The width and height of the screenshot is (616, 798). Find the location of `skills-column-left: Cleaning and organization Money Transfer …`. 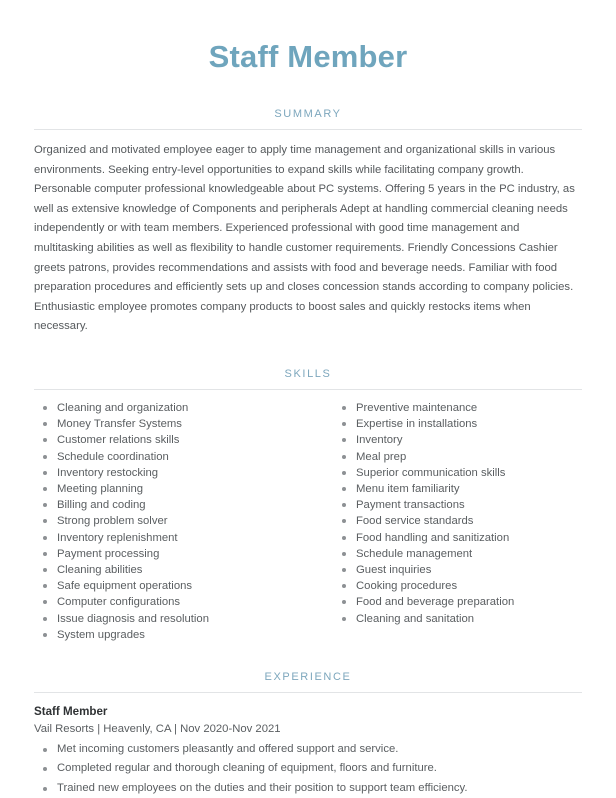

skills-column-left: Cleaning and organization Money Transfer … is located at coordinates (171, 521).